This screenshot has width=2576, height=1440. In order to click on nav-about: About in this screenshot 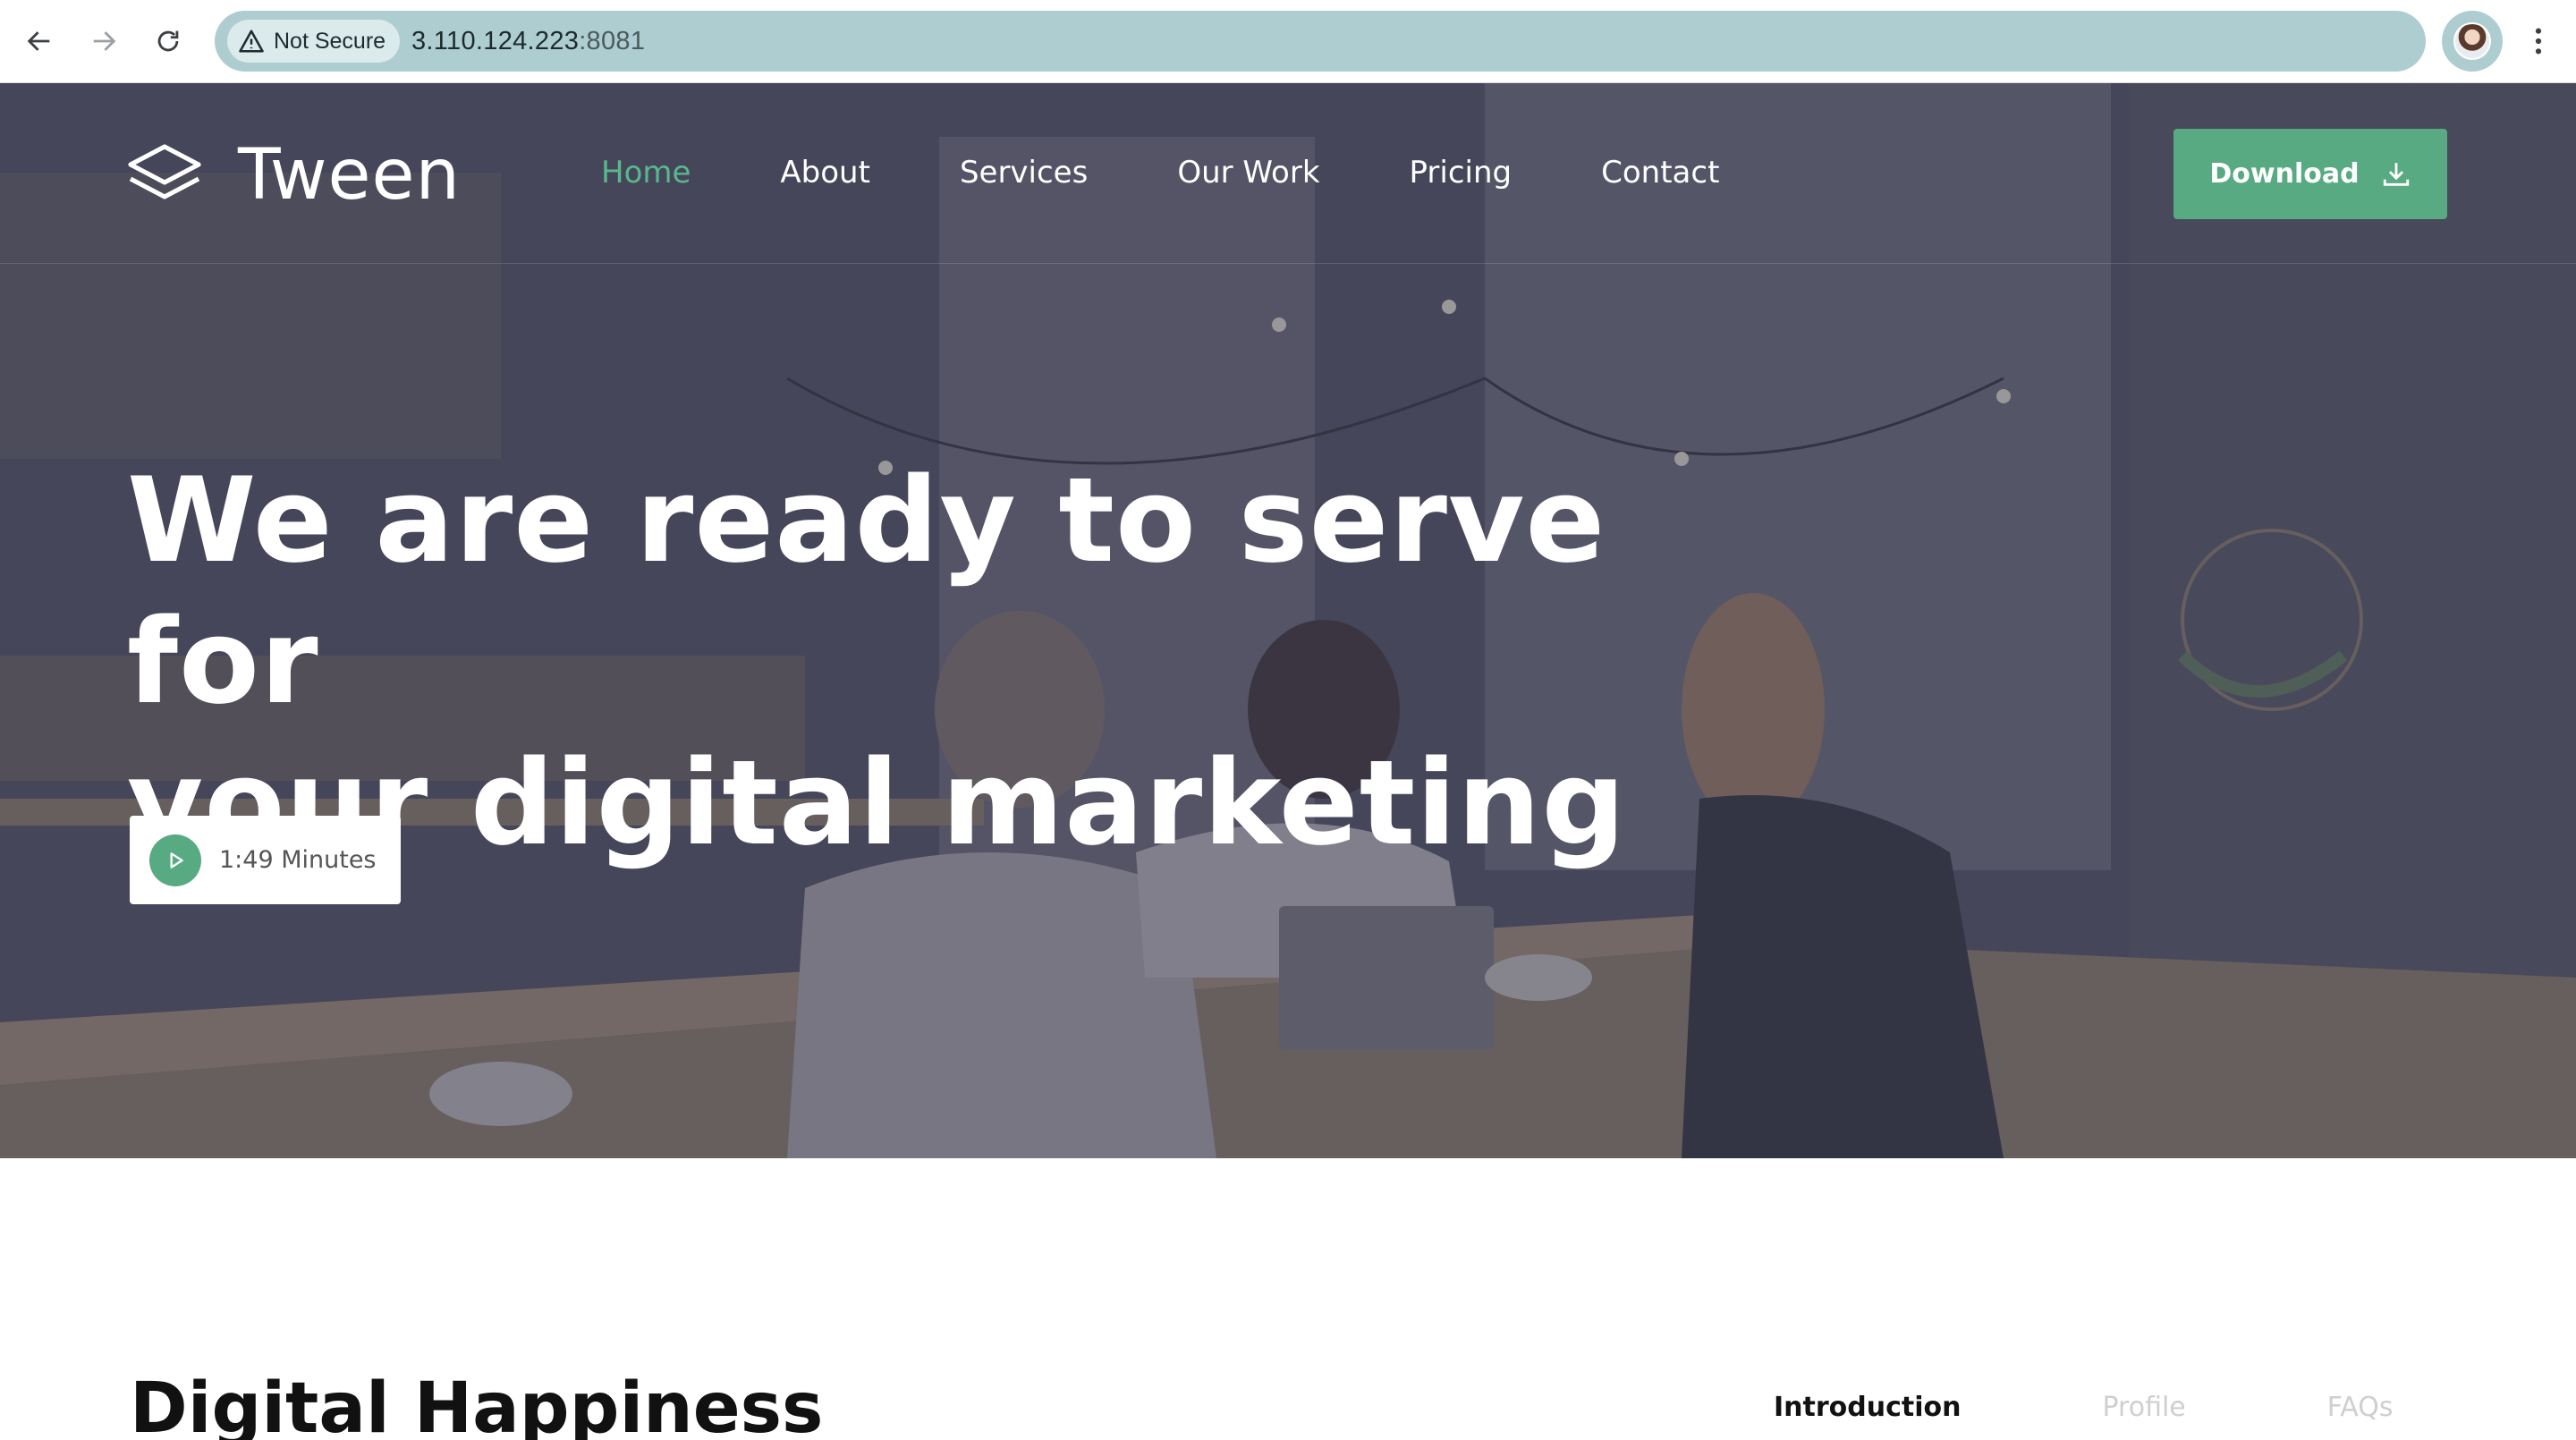, I will do `click(825, 173)`.